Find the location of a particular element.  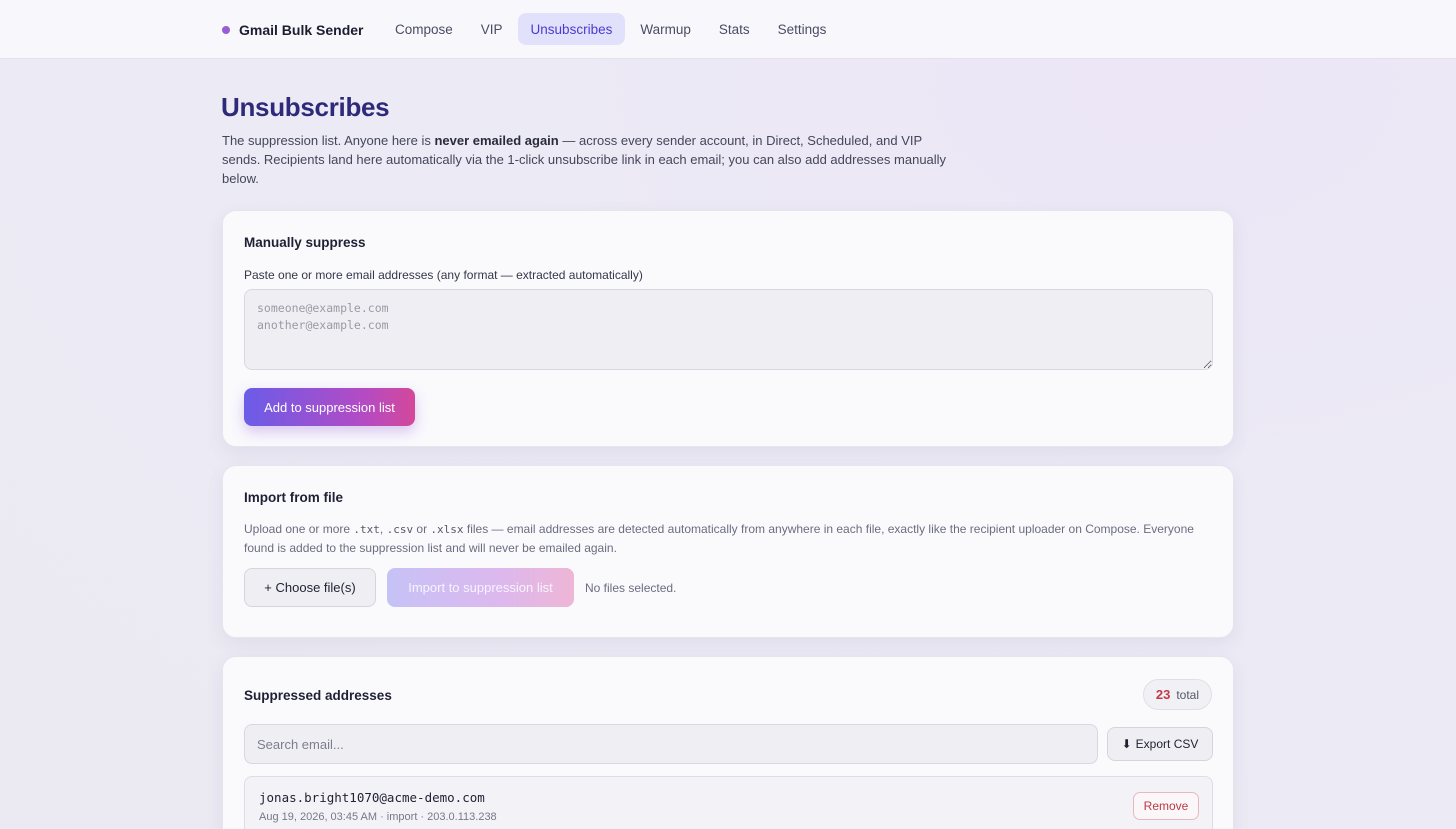

nav-settings: Settings is located at coordinates (802, 29).